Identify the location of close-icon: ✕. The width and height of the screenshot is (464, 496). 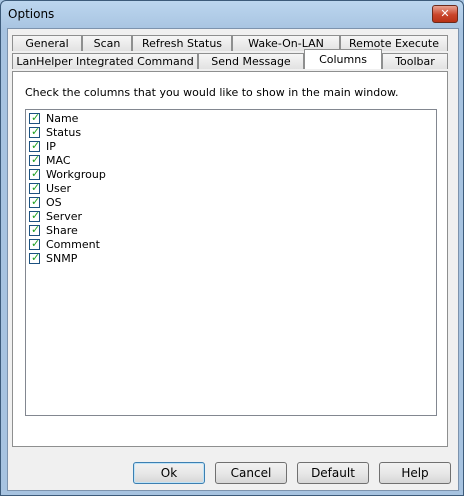
(445, 13).